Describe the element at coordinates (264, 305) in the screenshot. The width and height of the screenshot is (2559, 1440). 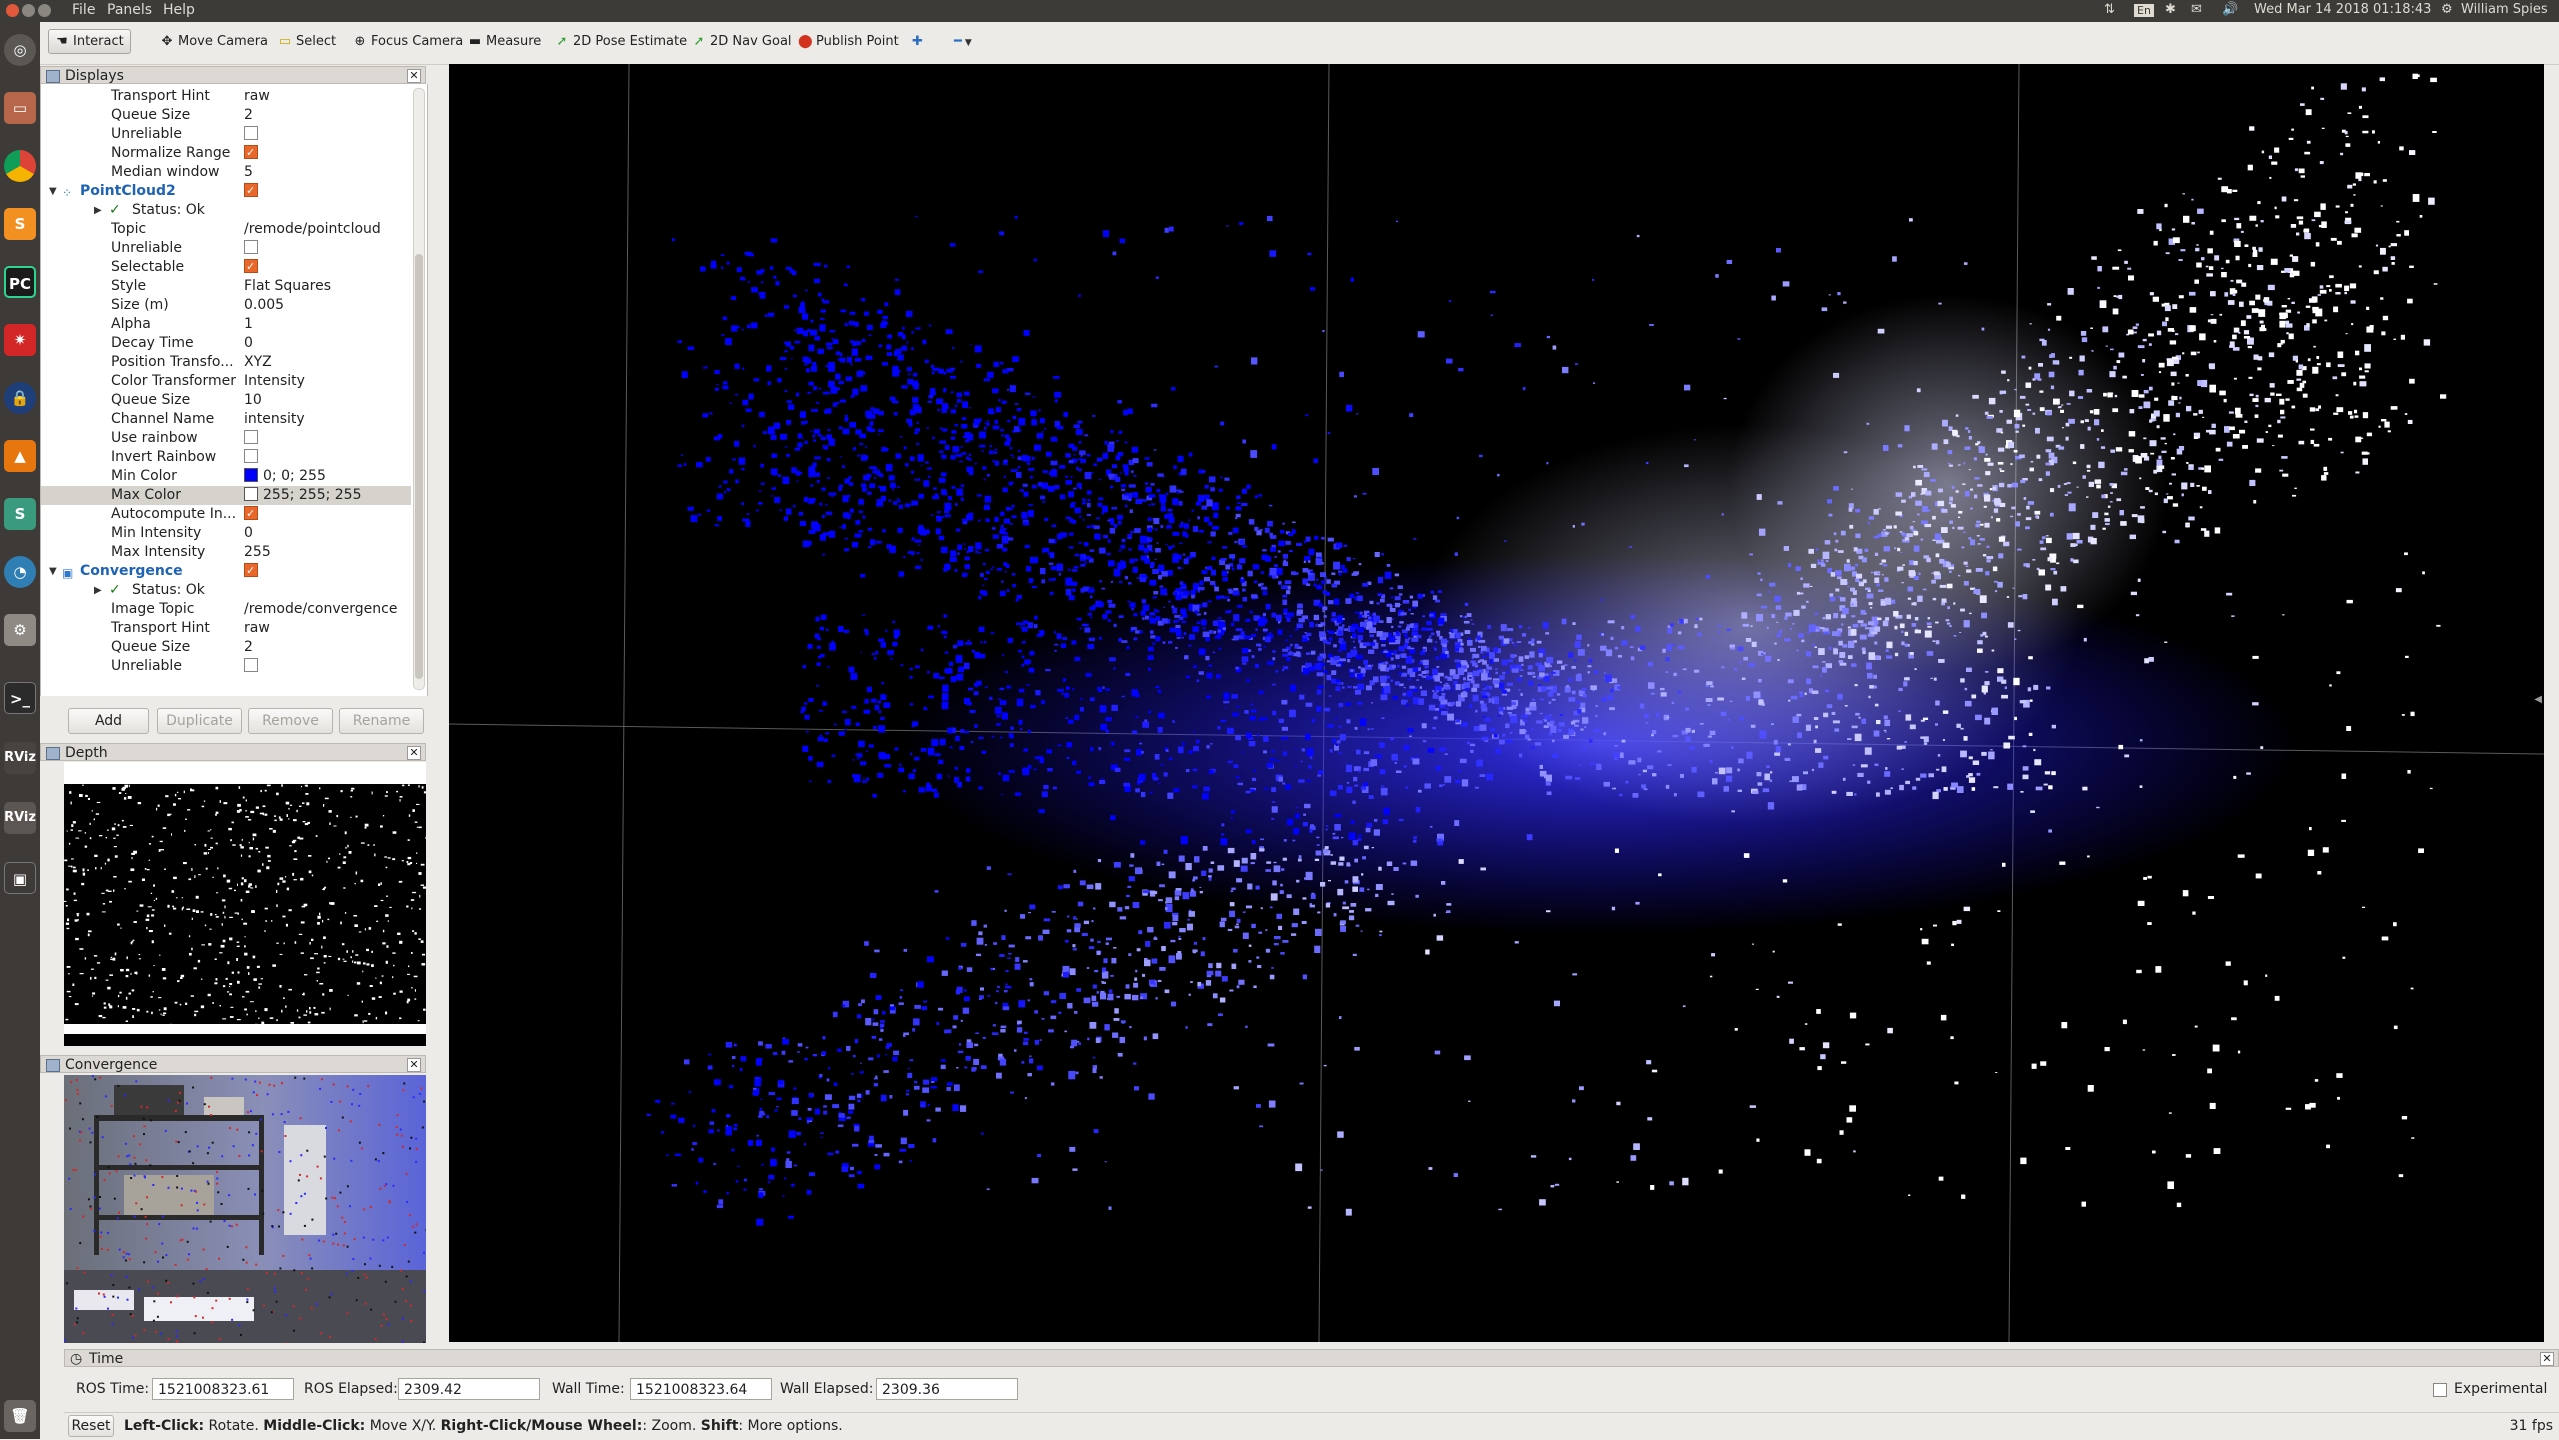
I see `property-value: 0.005` at that location.